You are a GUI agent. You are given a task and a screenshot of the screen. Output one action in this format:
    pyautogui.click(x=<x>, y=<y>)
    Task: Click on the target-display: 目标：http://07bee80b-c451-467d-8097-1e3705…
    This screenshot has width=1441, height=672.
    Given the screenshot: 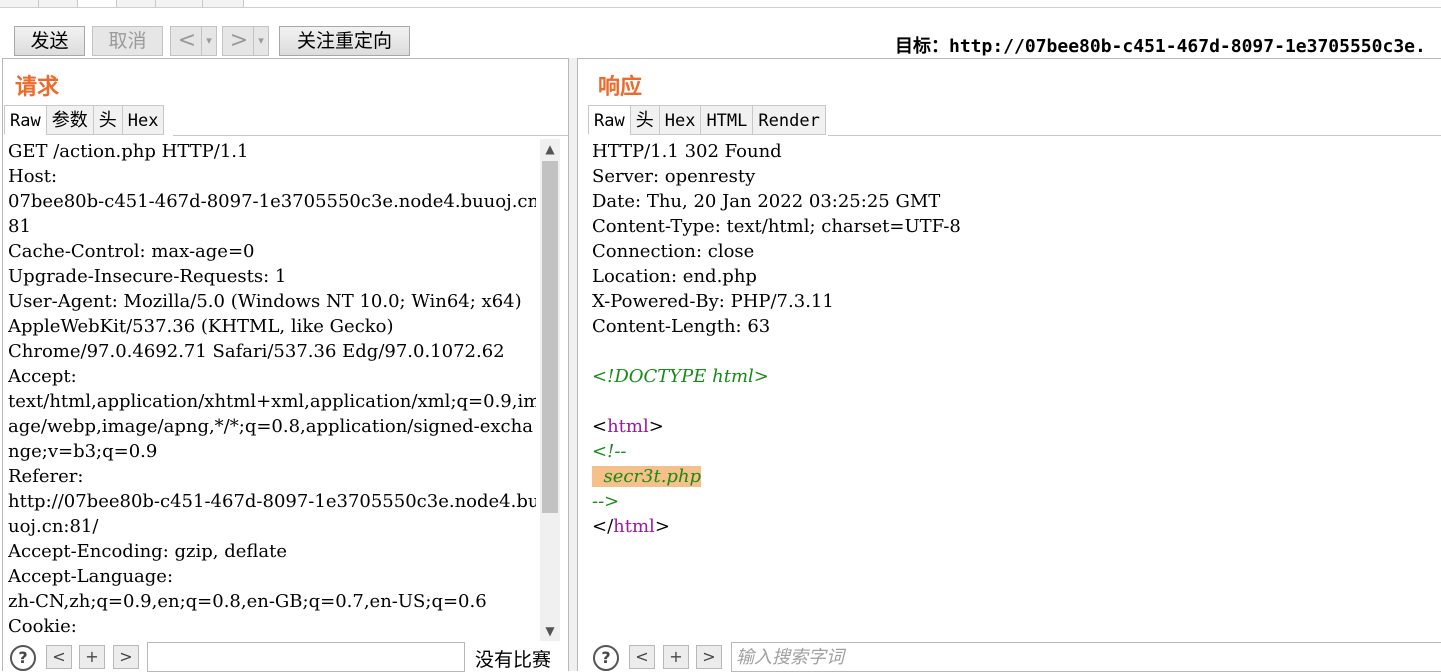 What is the action you would take?
    pyautogui.click(x=1160, y=45)
    